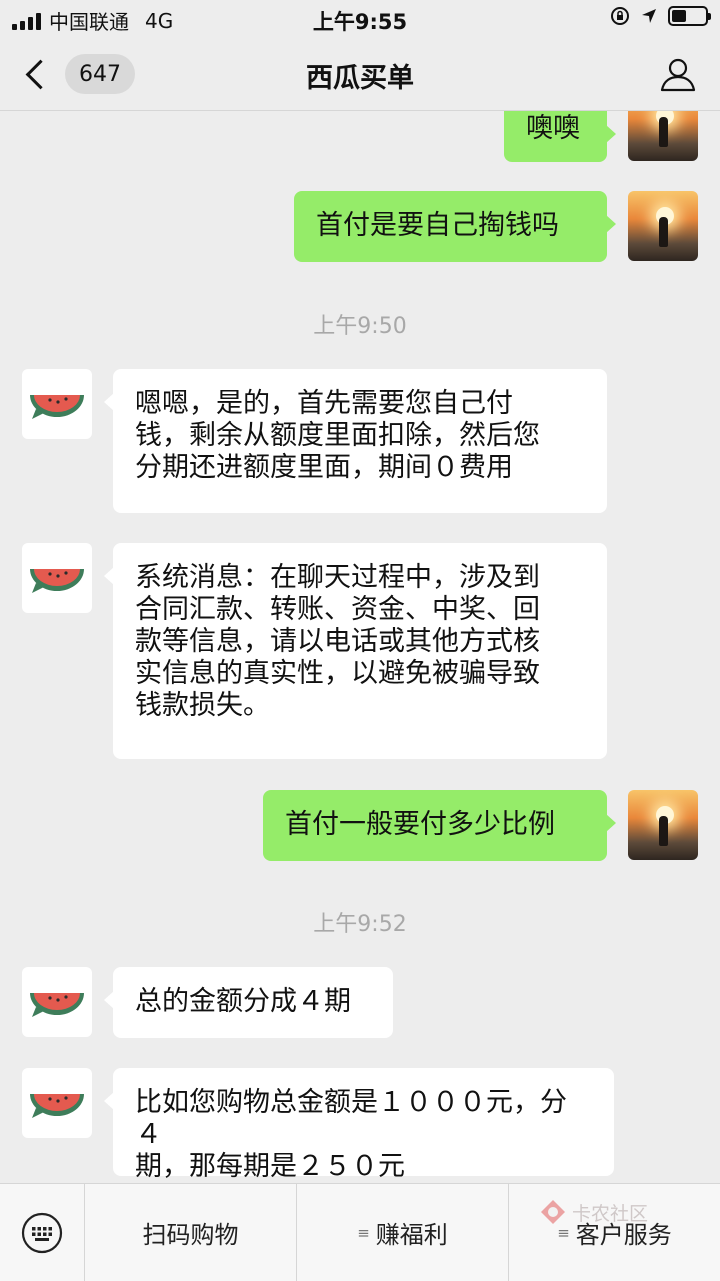 This screenshot has height=1281, width=720. Describe the element at coordinates (360, 78) in the screenshot. I see `chat-title: 西瓜买单` at that location.